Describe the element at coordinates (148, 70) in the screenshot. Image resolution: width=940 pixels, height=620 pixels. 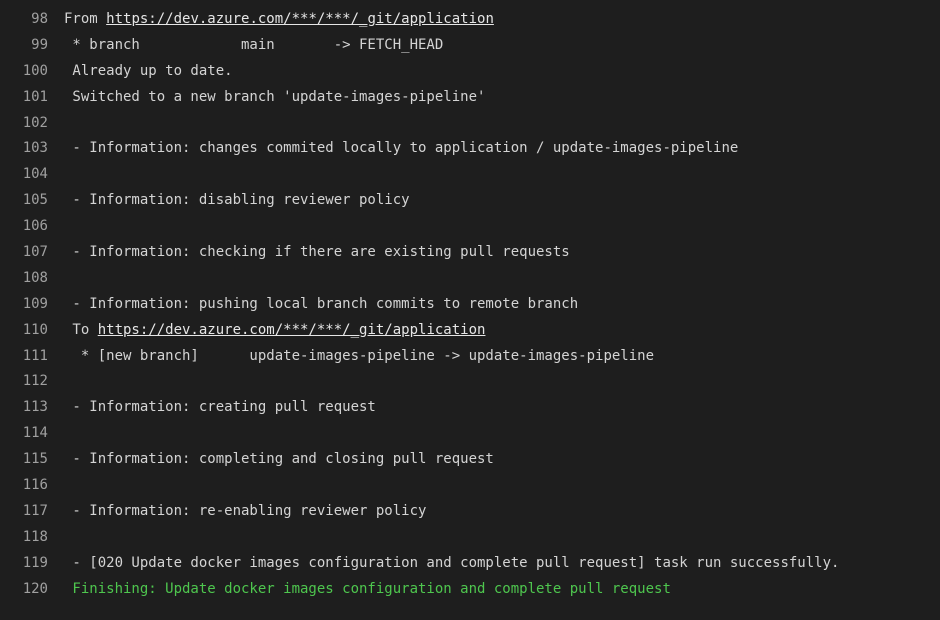
I see `log-text: Already up to date.` at that location.